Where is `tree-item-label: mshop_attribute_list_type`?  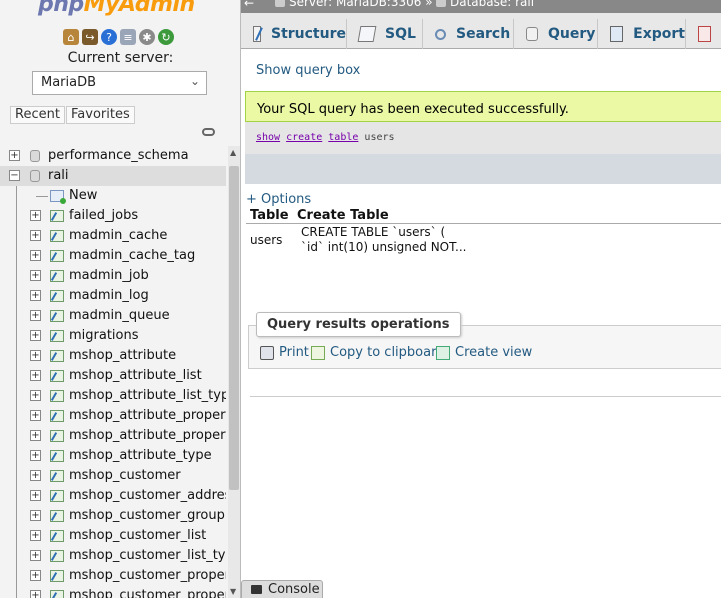
tree-item-label: mshop_attribute_list_type is located at coordinates (147, 395).